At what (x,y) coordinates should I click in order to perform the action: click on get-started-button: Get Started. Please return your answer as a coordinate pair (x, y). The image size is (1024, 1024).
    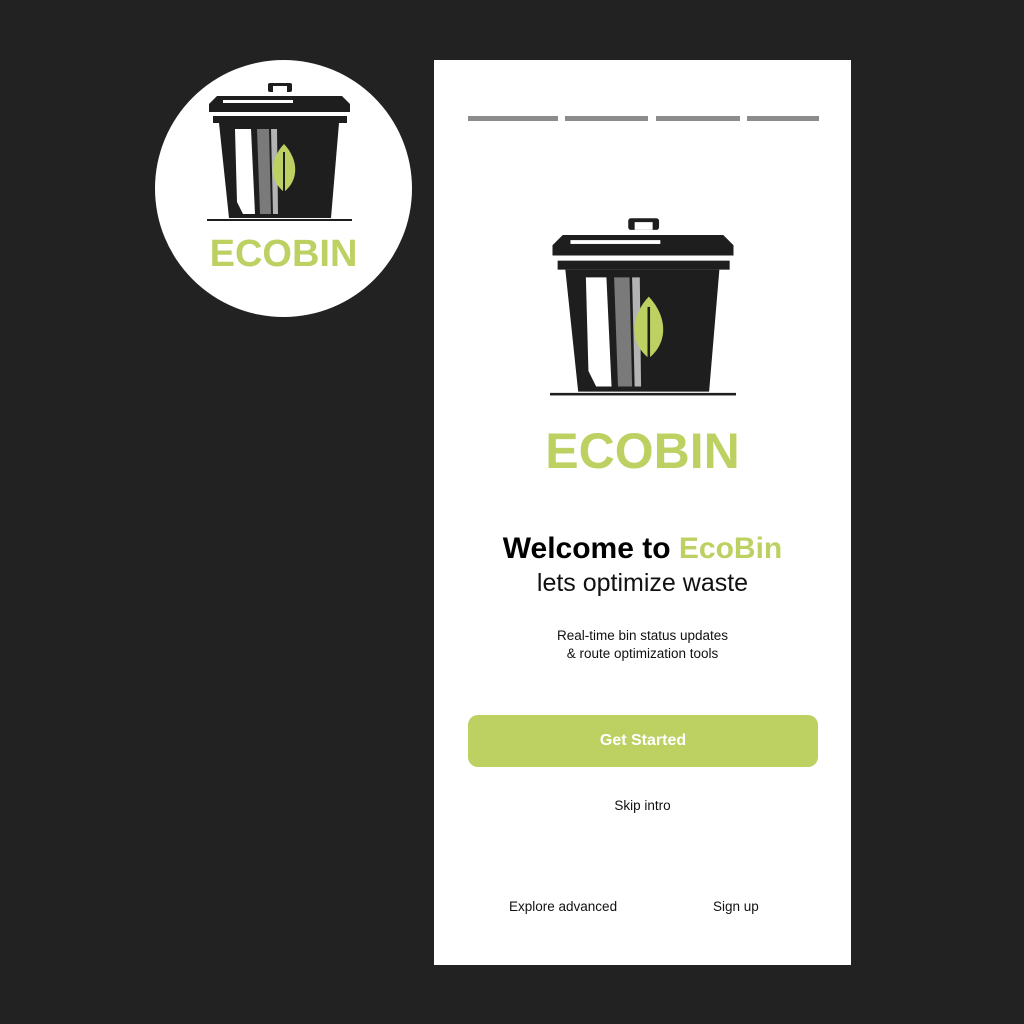
    Looking at the image, I should click on (643, 741).